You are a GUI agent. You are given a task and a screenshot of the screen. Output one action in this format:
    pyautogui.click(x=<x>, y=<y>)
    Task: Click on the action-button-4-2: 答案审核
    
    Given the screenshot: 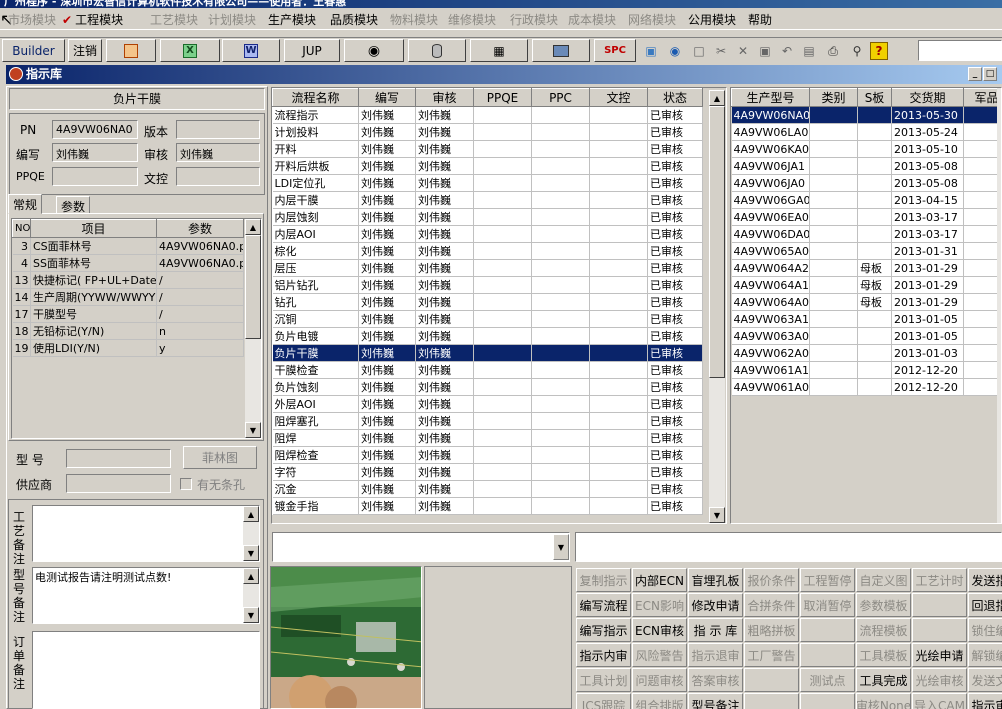 What is the action you would take?
    pyautogui.click(x=715, y=680)
    